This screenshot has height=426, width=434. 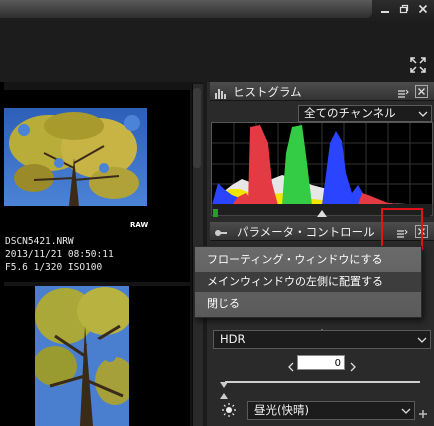 I want to click on adjustment-select: HDR, so click(x=322, y=339).